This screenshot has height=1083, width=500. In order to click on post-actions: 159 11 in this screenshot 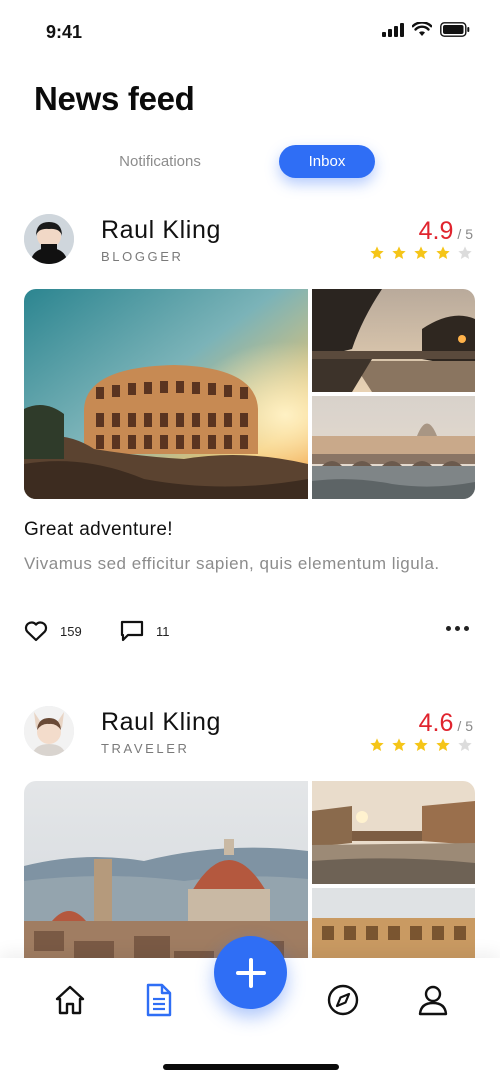, I will do `click(249, 634)`.